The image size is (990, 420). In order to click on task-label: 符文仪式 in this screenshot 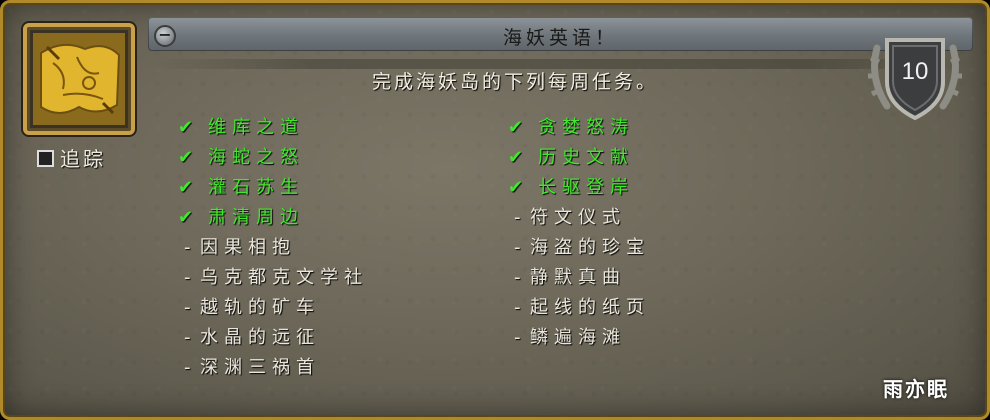, I will do `click(578, 217)`.